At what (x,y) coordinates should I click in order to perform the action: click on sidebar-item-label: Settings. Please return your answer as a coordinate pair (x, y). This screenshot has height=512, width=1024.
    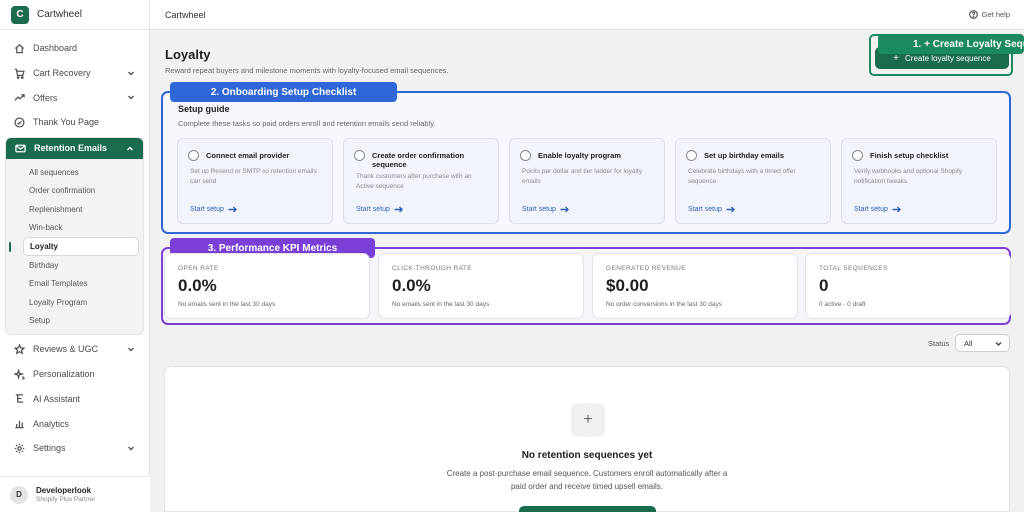
    Looking at the image, I should click on (49, 448).